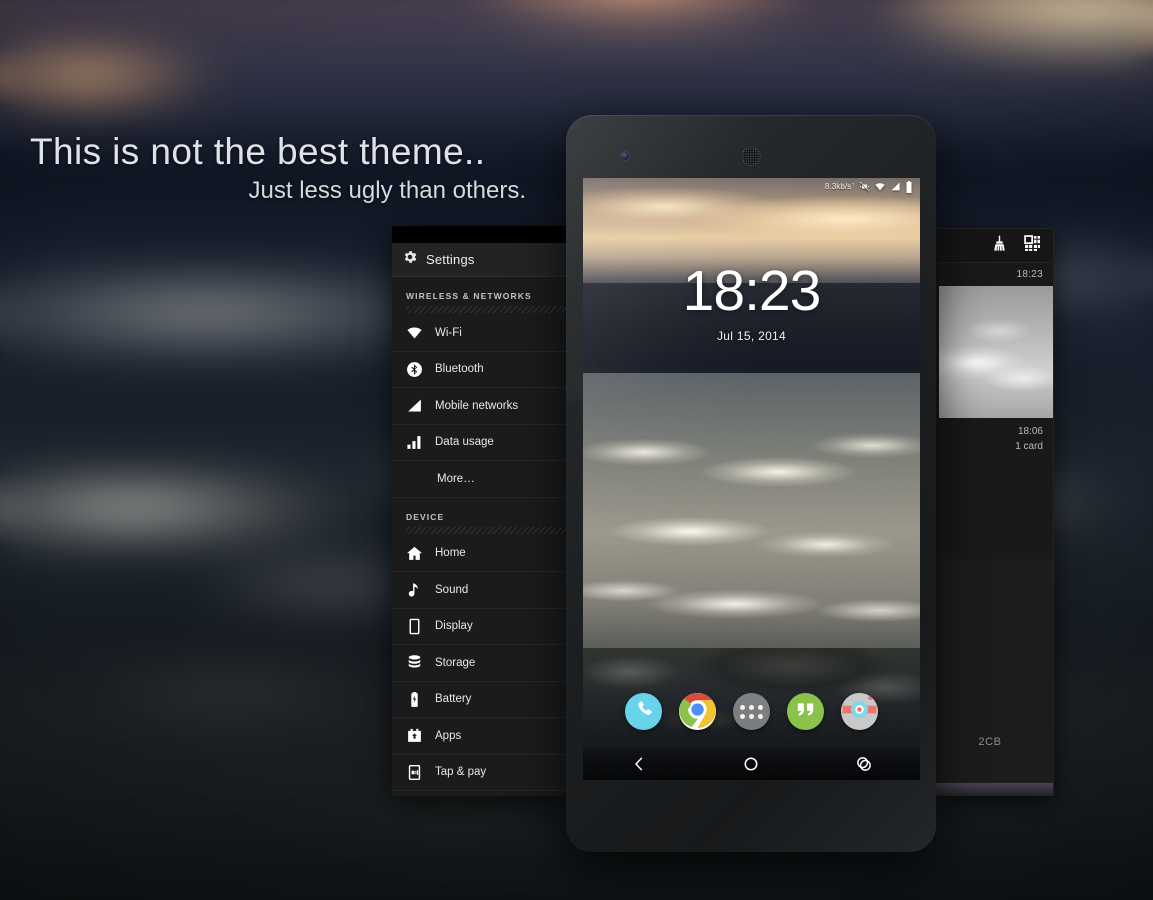 The width and height of the screenshot is (1153, 900). I want to click on dock-chrome-app, so click(697, 711).